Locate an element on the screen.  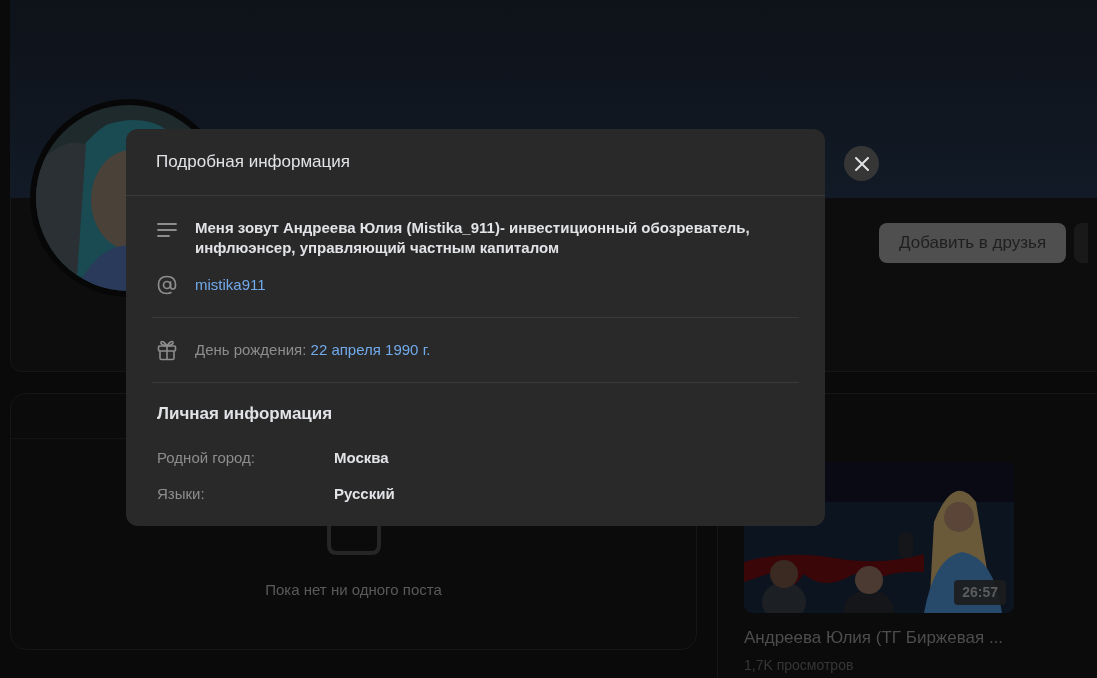
gift-icon is located at coordinates (167, 350).